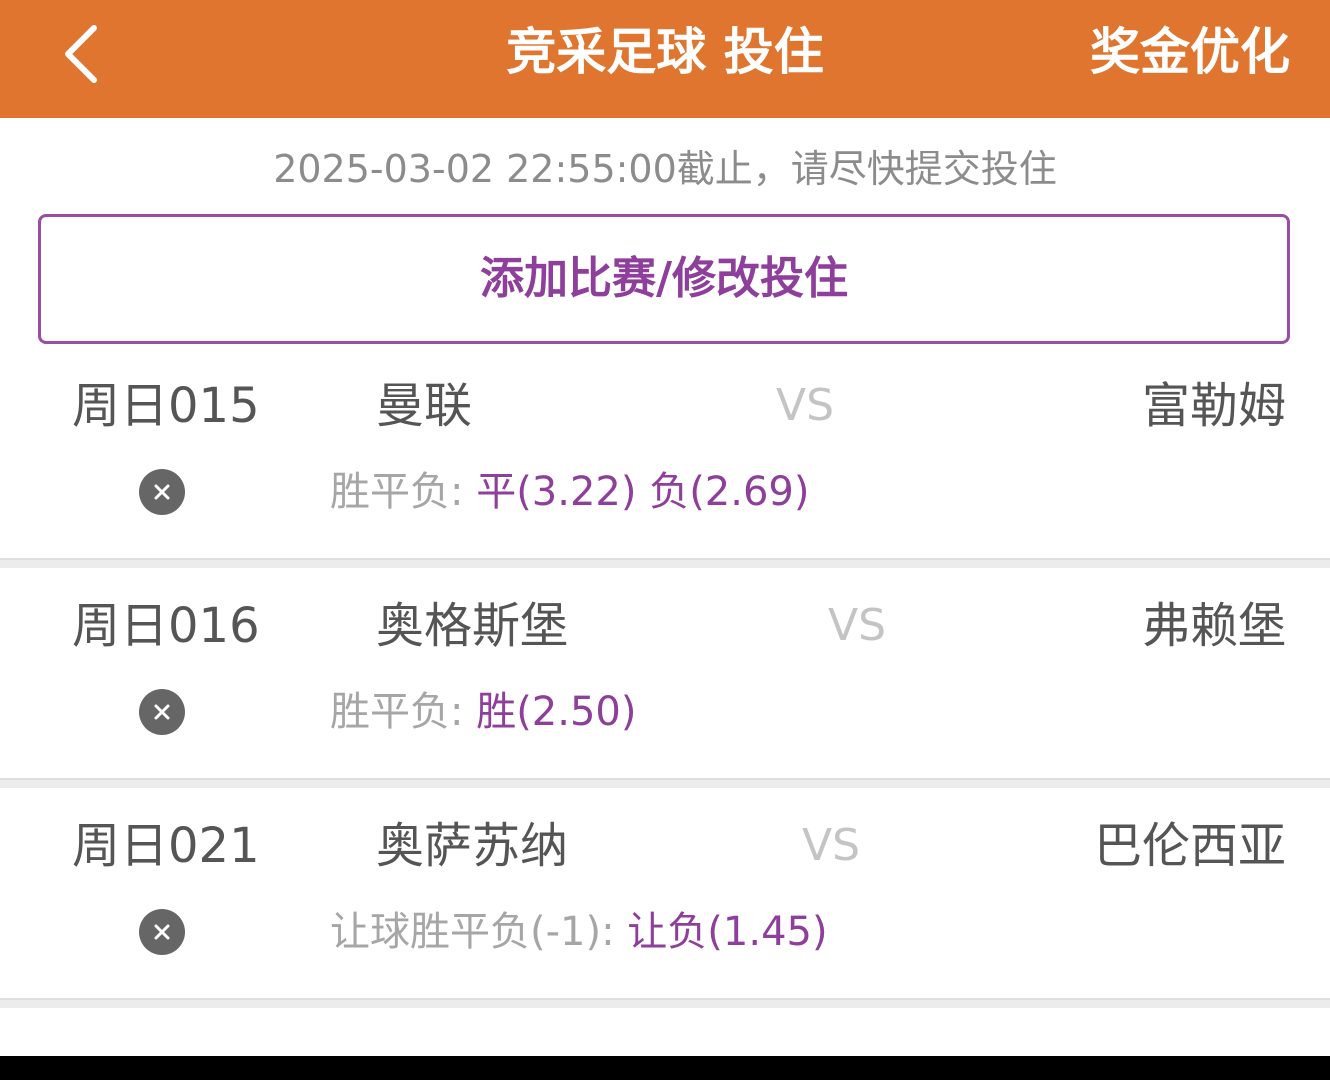 The width and height of the screenshot is (1330, 1080). What do you see at coordinates (166, 846) in the screenshot?
I see `match-code: 周日021` at bounding box center [166, 846].